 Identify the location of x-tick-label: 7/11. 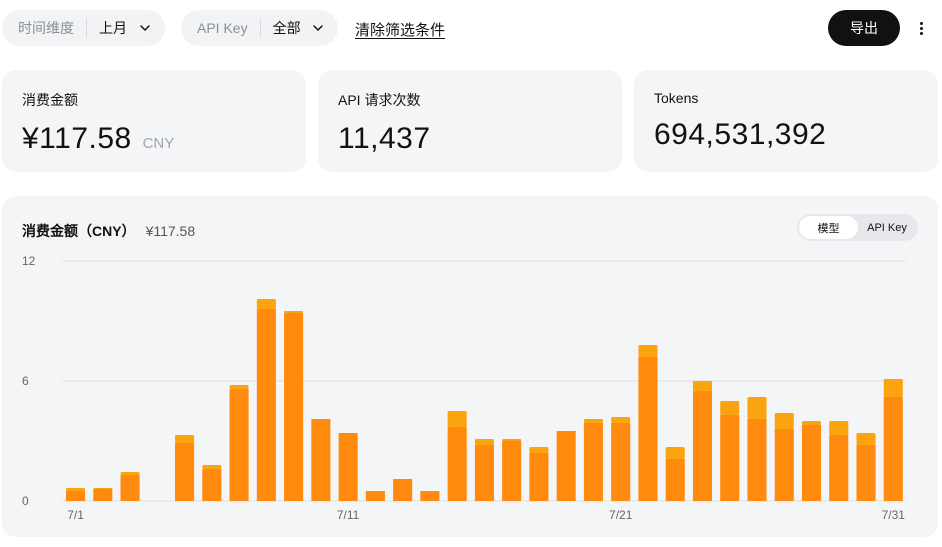
(348, 515).